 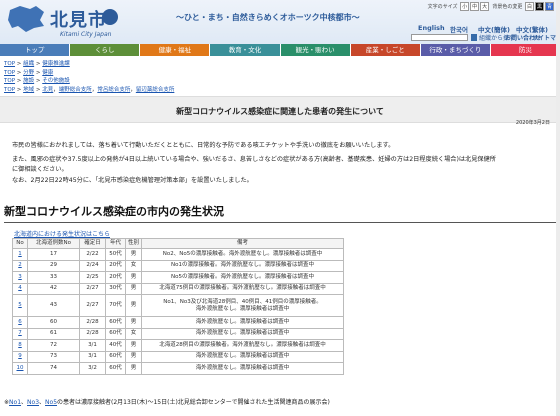 I want to click on hokkaido-case-number: 17, so click(x=53, y=254).